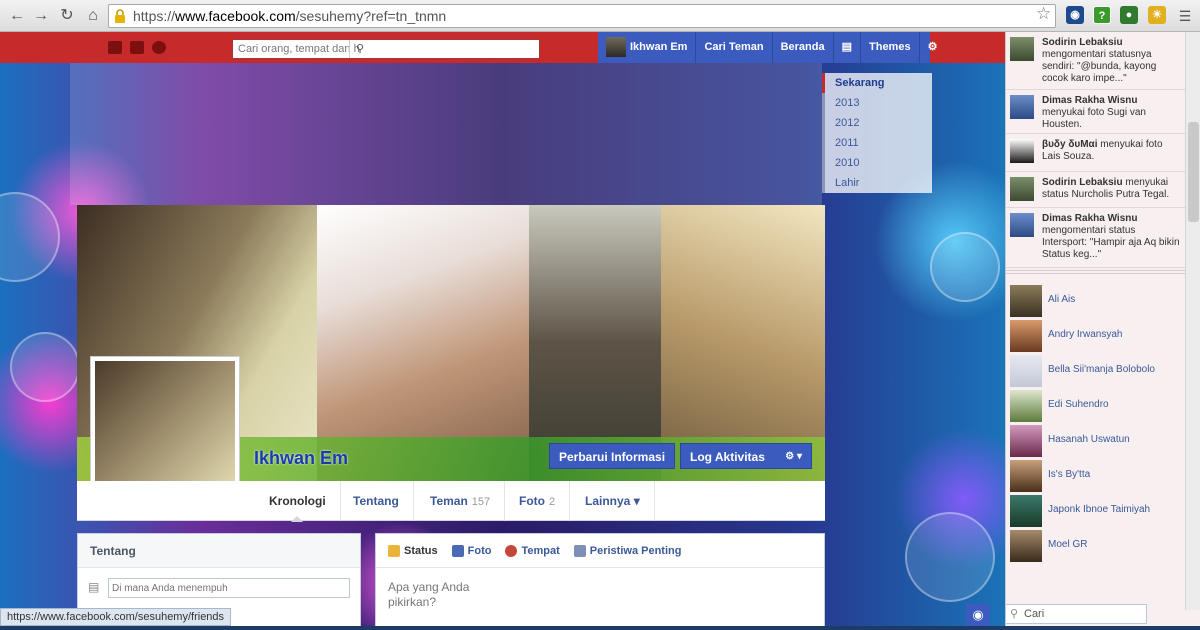 The width and height of the screenshot is (1200, 630). I want to click on find-friends-link: Cari Teman, so click(734, 47).